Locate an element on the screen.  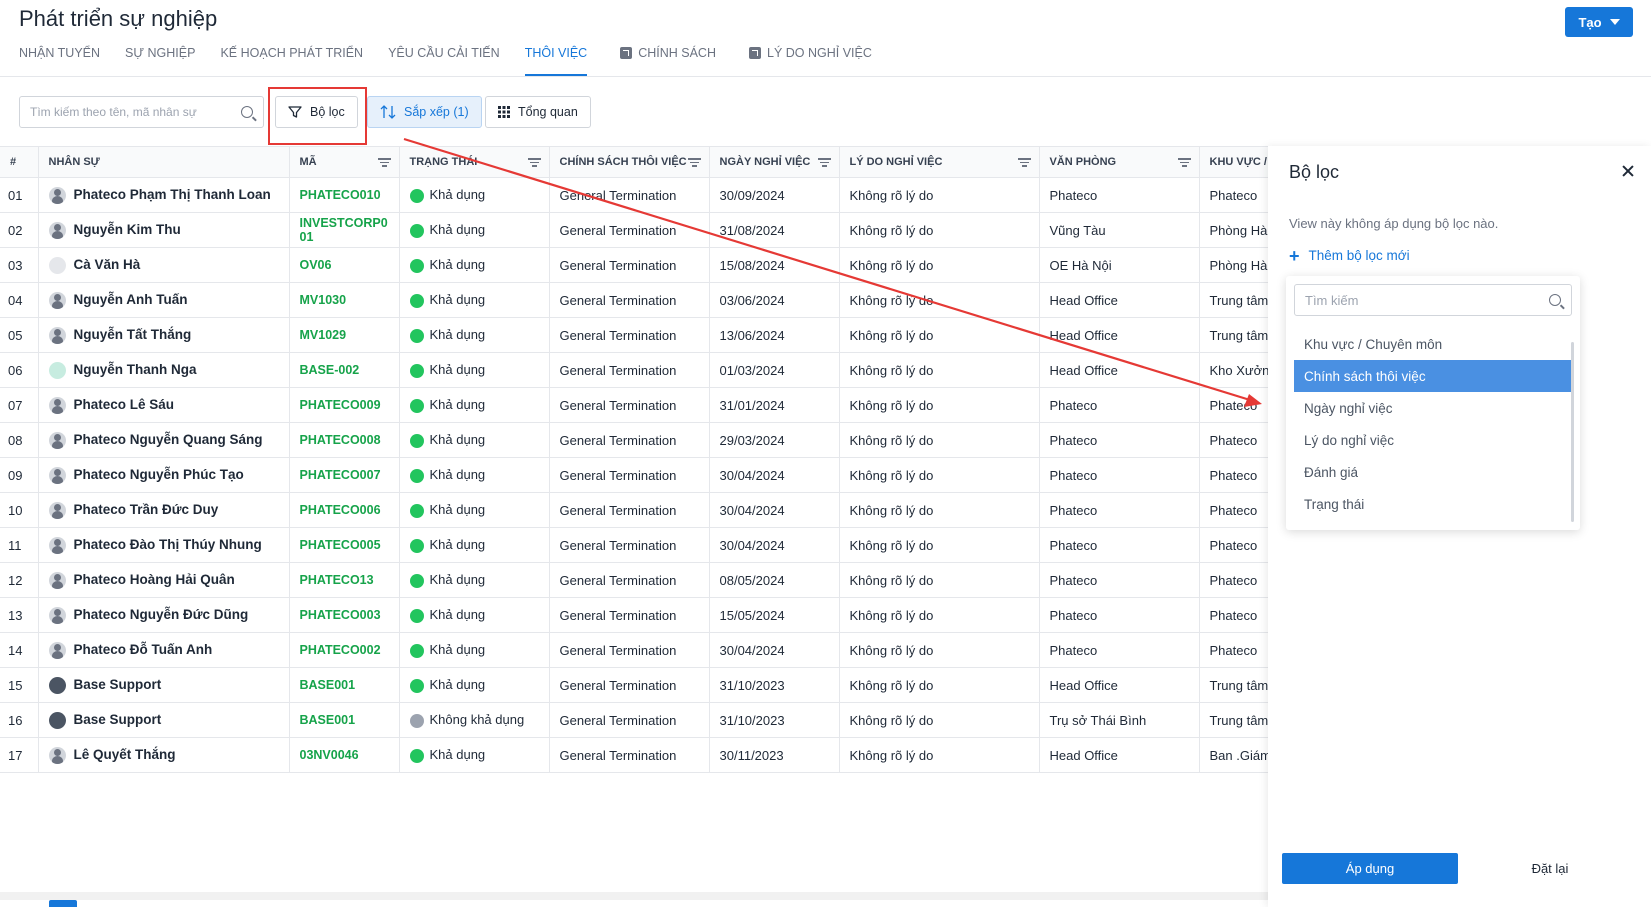
column-header: TRẠNG THÁI is located at coordinates (474, 162).